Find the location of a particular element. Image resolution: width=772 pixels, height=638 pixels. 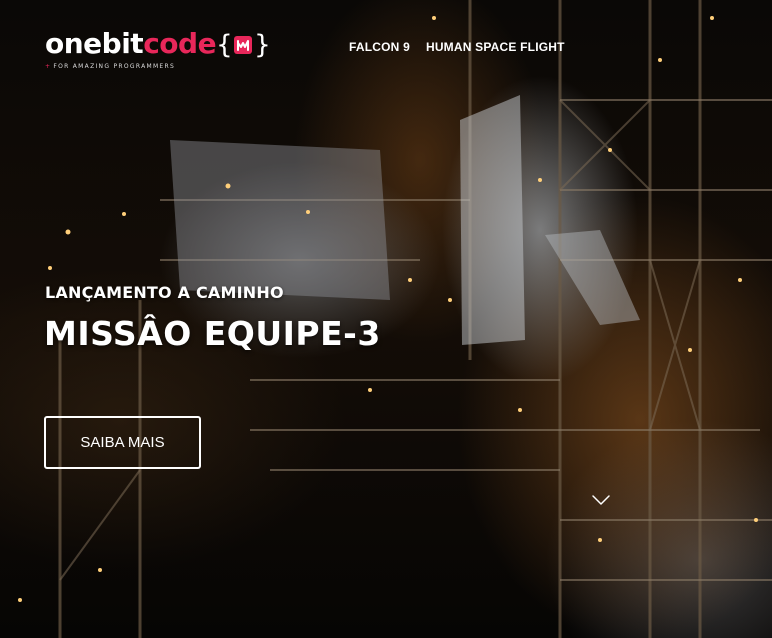

nav-link-falcon-9: FALCON 9 is located at coordinates (379, 47).